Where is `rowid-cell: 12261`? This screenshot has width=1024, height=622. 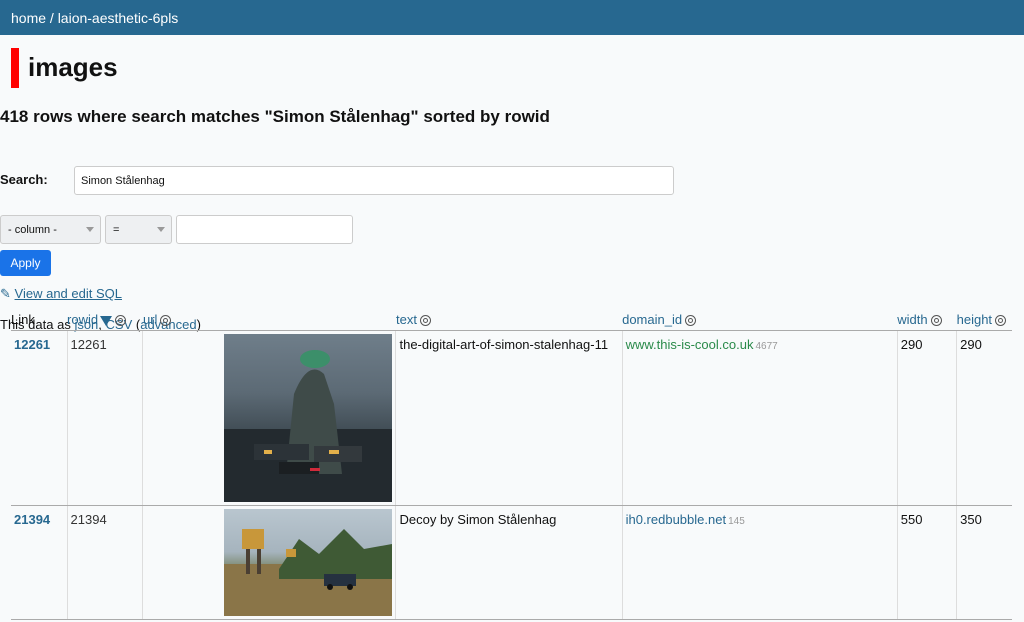
rowid-cell: 12261 is located at coordinates (105, 418).